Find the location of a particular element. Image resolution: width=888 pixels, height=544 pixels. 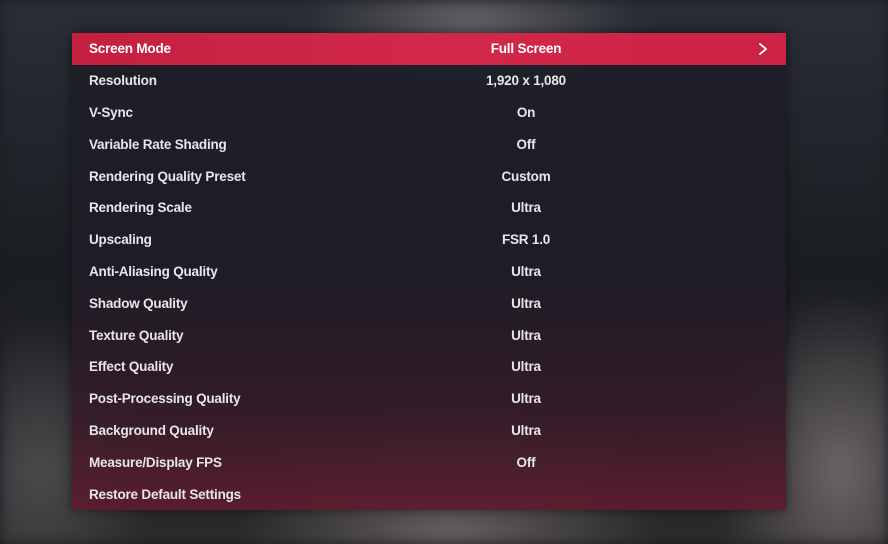

setting-row-effect-quality: Effect Quality Ultra is located at coordinates (429, 367).